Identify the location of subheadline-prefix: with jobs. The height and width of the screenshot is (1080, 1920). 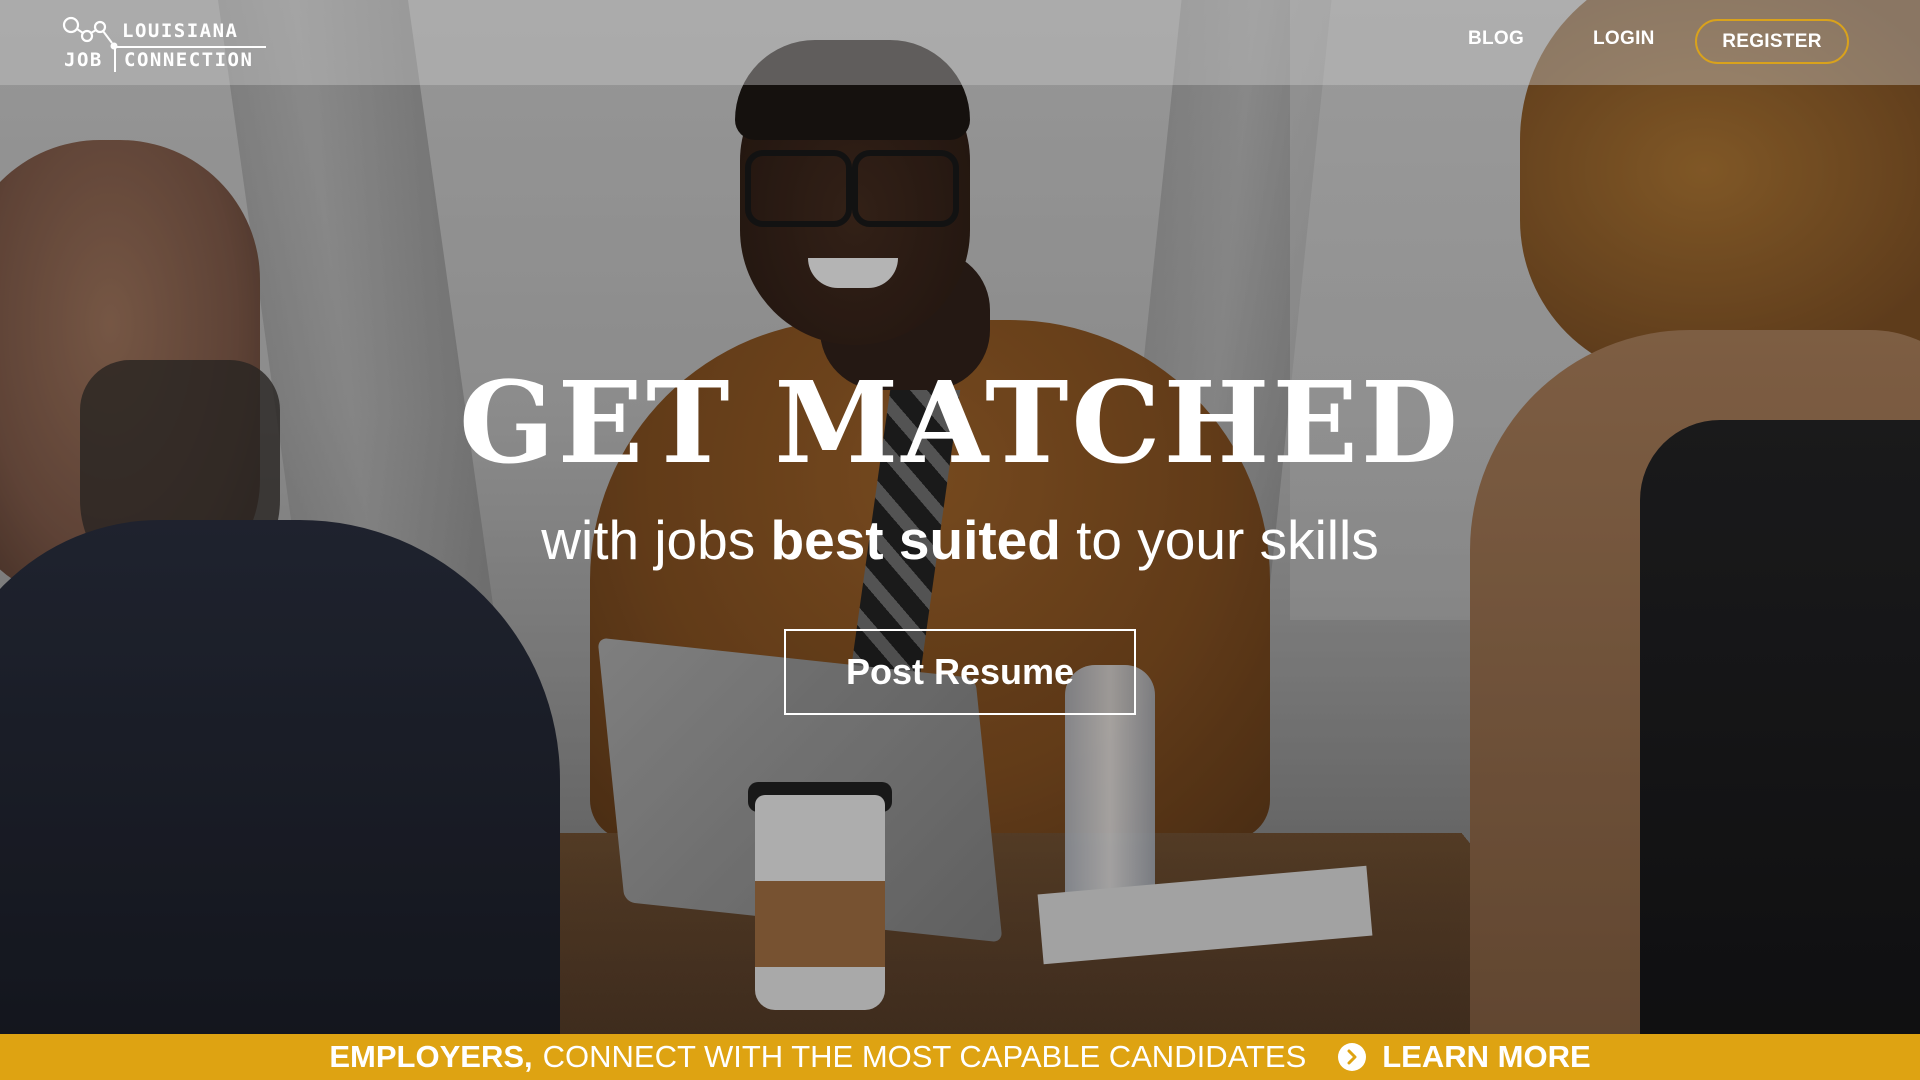
(656, 540).